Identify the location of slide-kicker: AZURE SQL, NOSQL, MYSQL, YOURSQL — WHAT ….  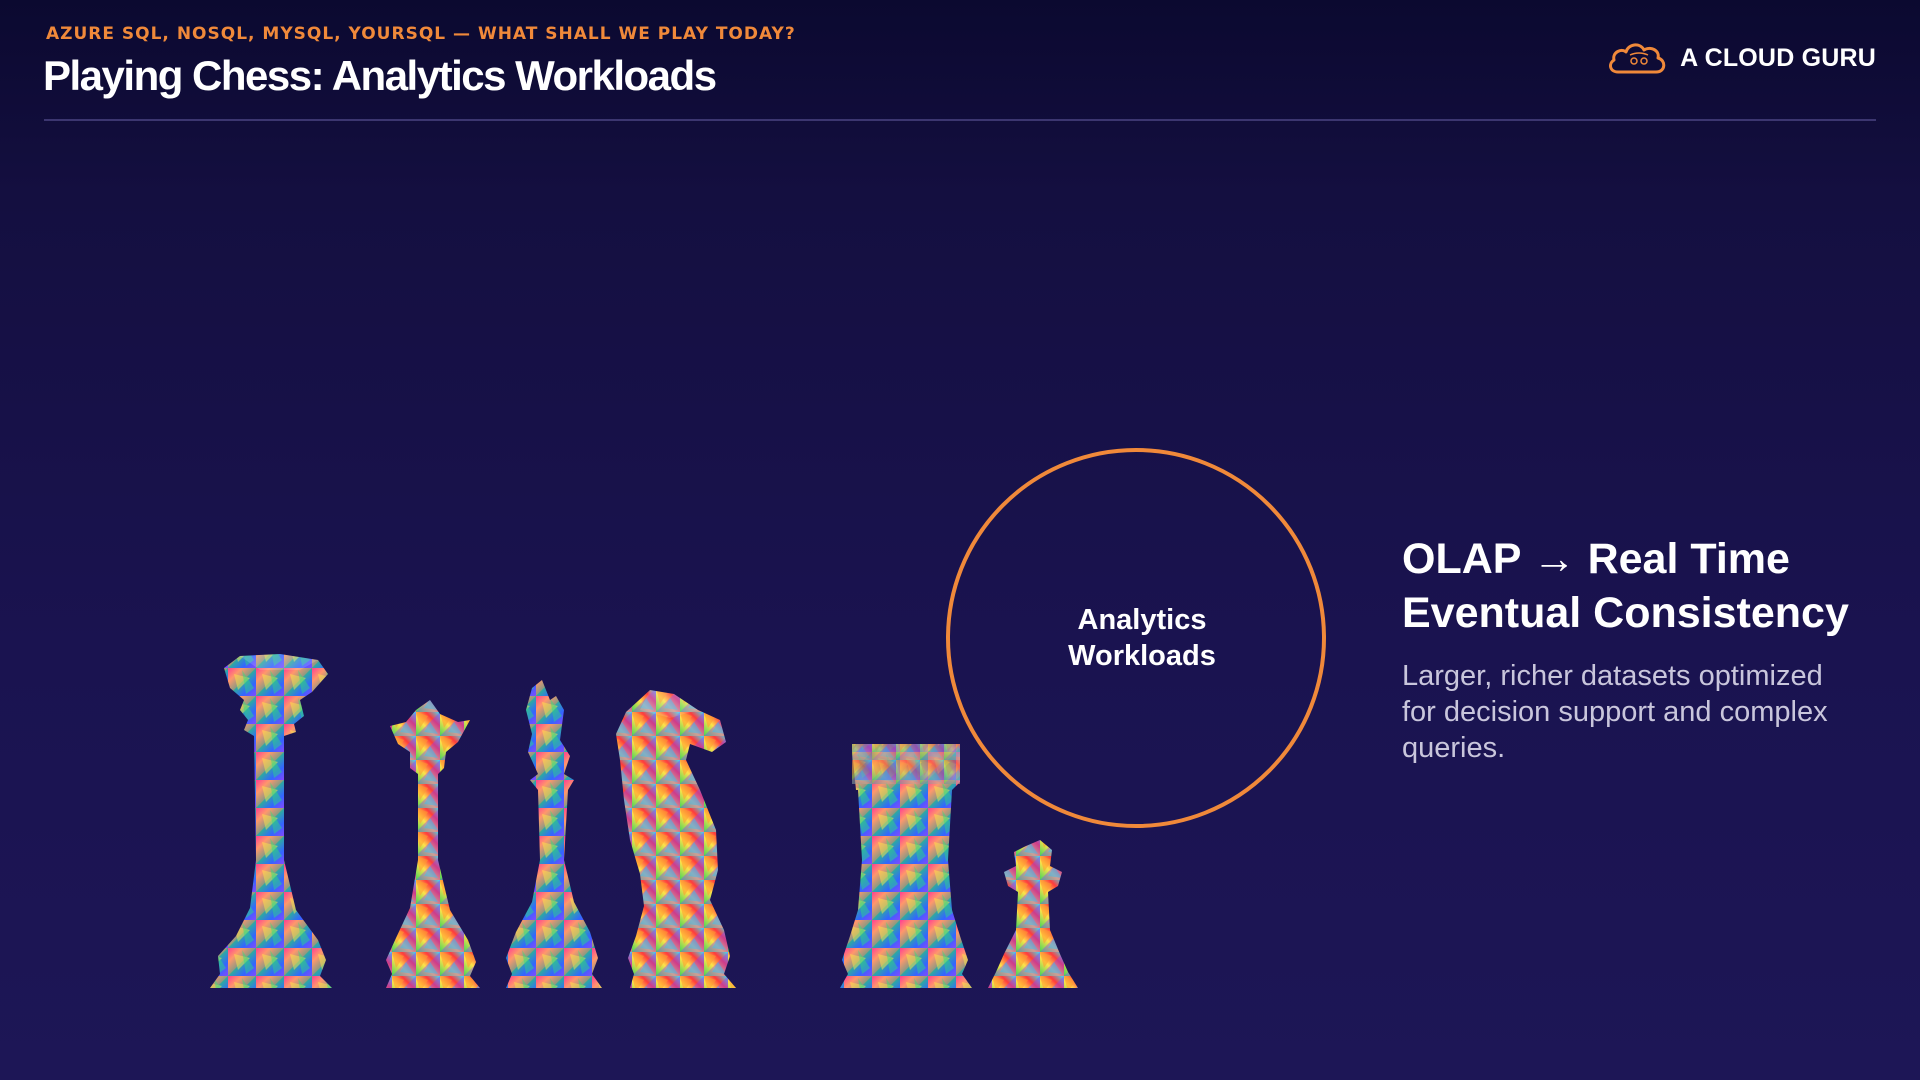
(421, 34).